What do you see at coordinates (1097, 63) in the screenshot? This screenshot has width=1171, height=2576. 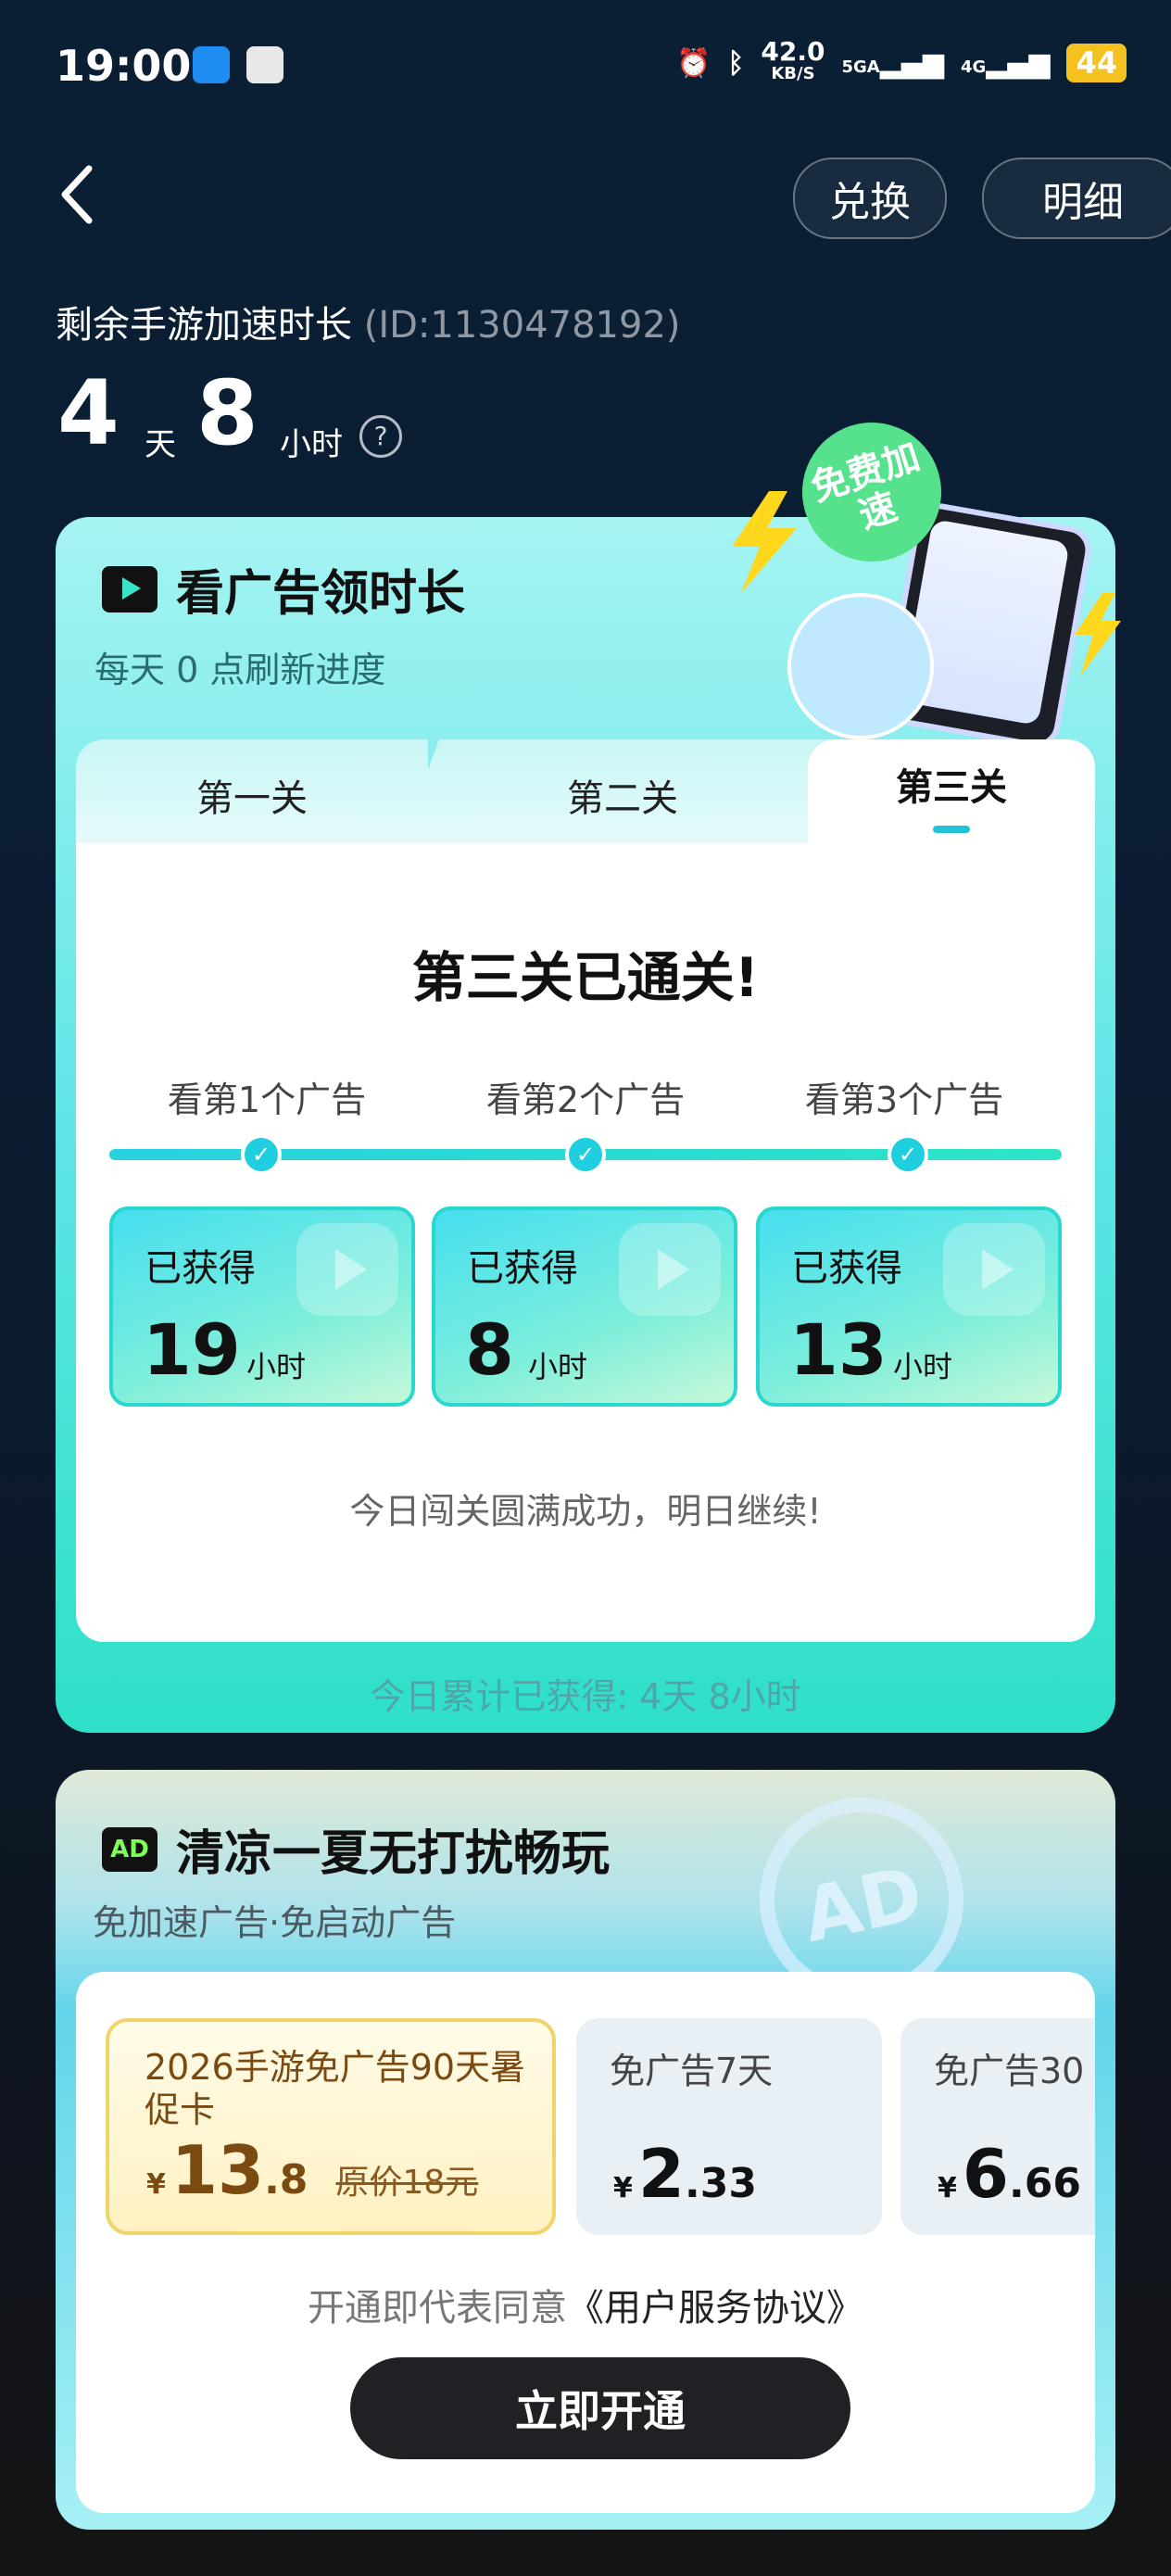 I see `battery-icon: 44` at bounding box center [1097, 63].